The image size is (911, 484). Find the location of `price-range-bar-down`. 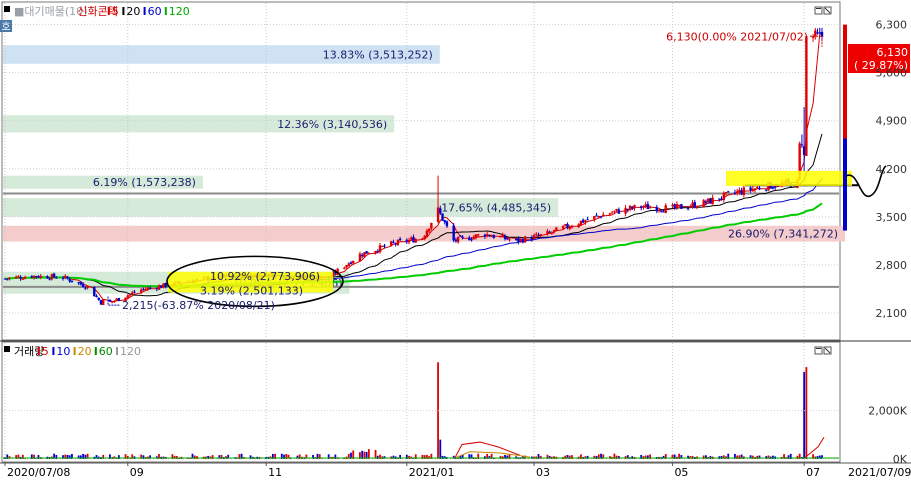

price-range-bar-down is located at coordinates (845, 184).